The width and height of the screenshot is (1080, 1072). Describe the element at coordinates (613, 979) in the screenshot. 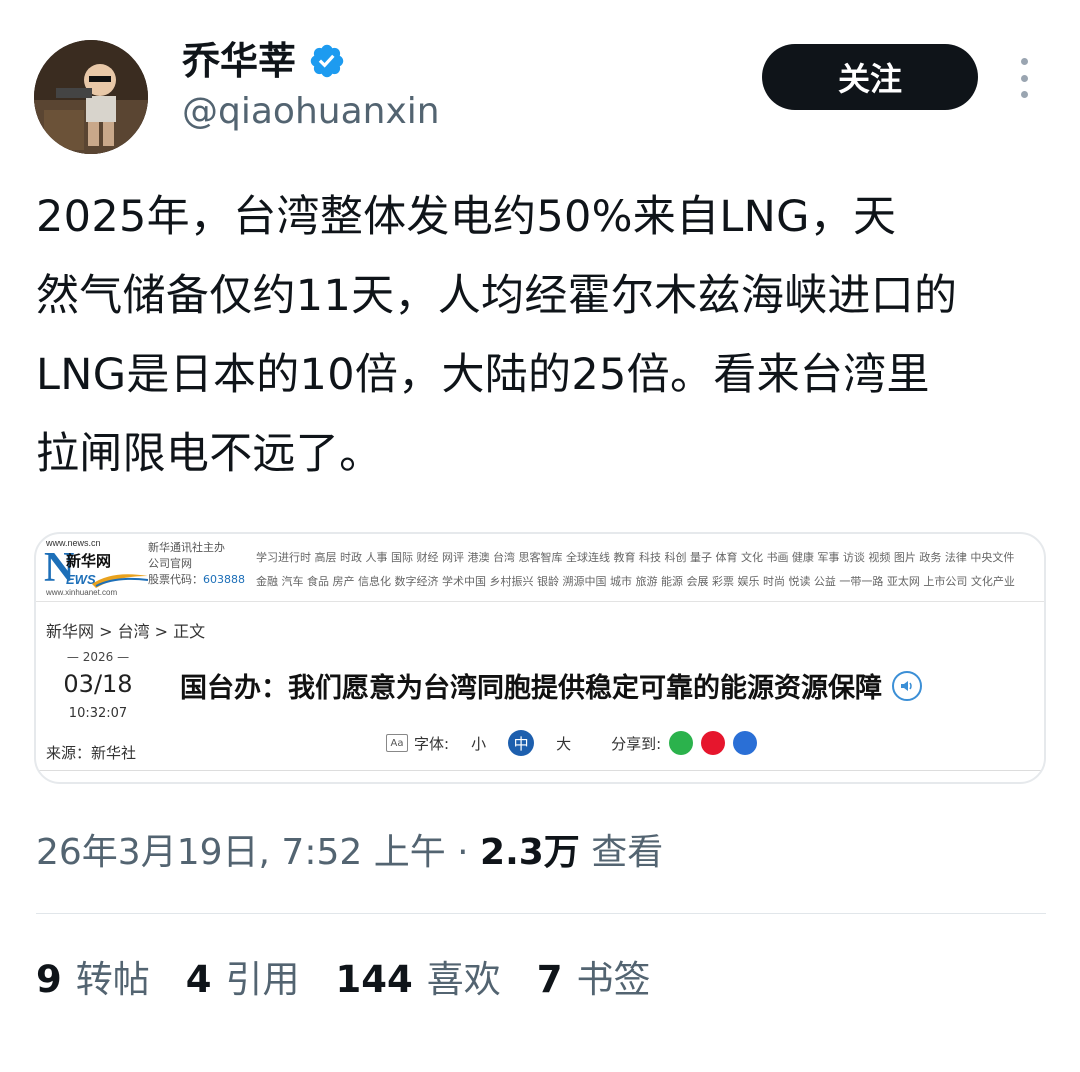

I see `bookmarks-label: 书签` at that location.